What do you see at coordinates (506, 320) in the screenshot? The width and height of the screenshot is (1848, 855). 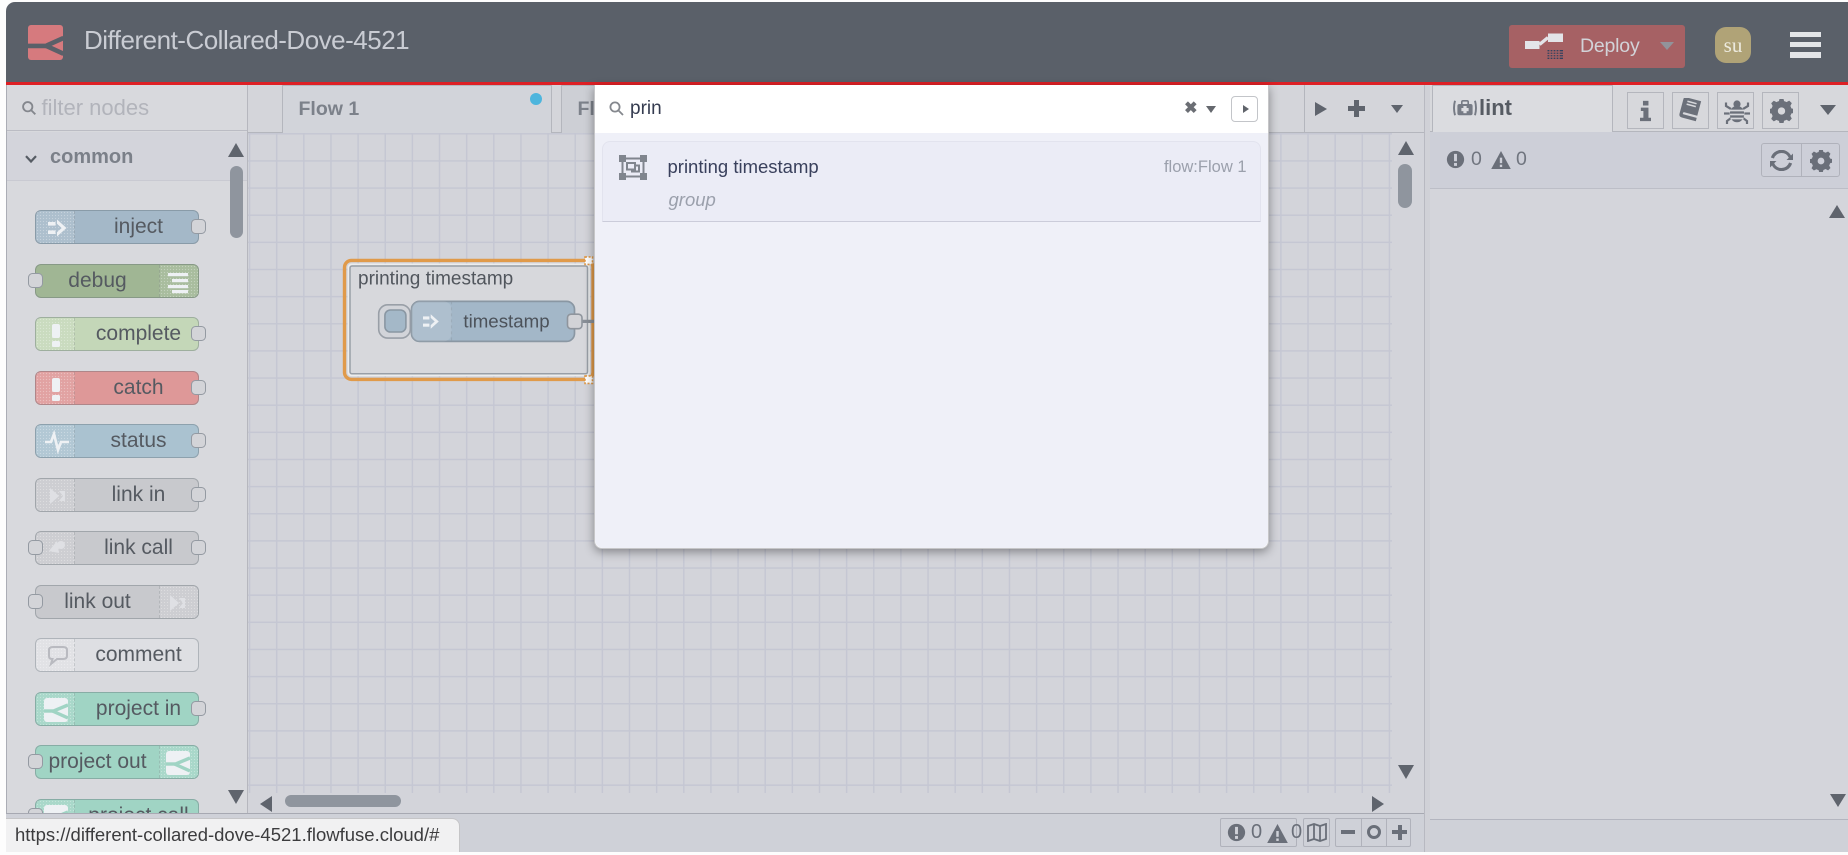 I see `svg-text: timestamp` at bounding box center [506, 320].